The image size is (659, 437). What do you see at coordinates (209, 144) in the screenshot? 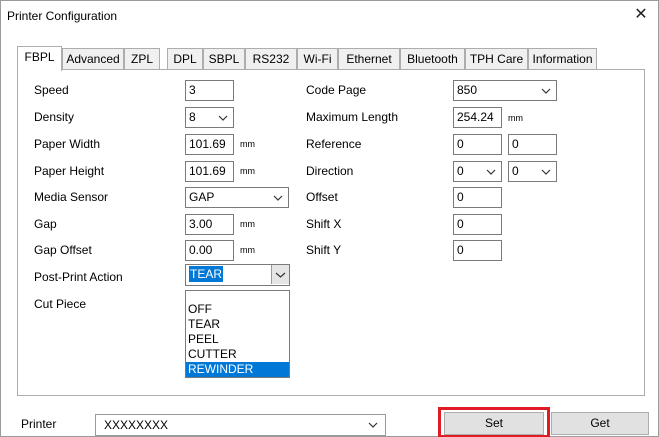
I see `paper-width-input: 101.69` at bounding box center [209, 144].